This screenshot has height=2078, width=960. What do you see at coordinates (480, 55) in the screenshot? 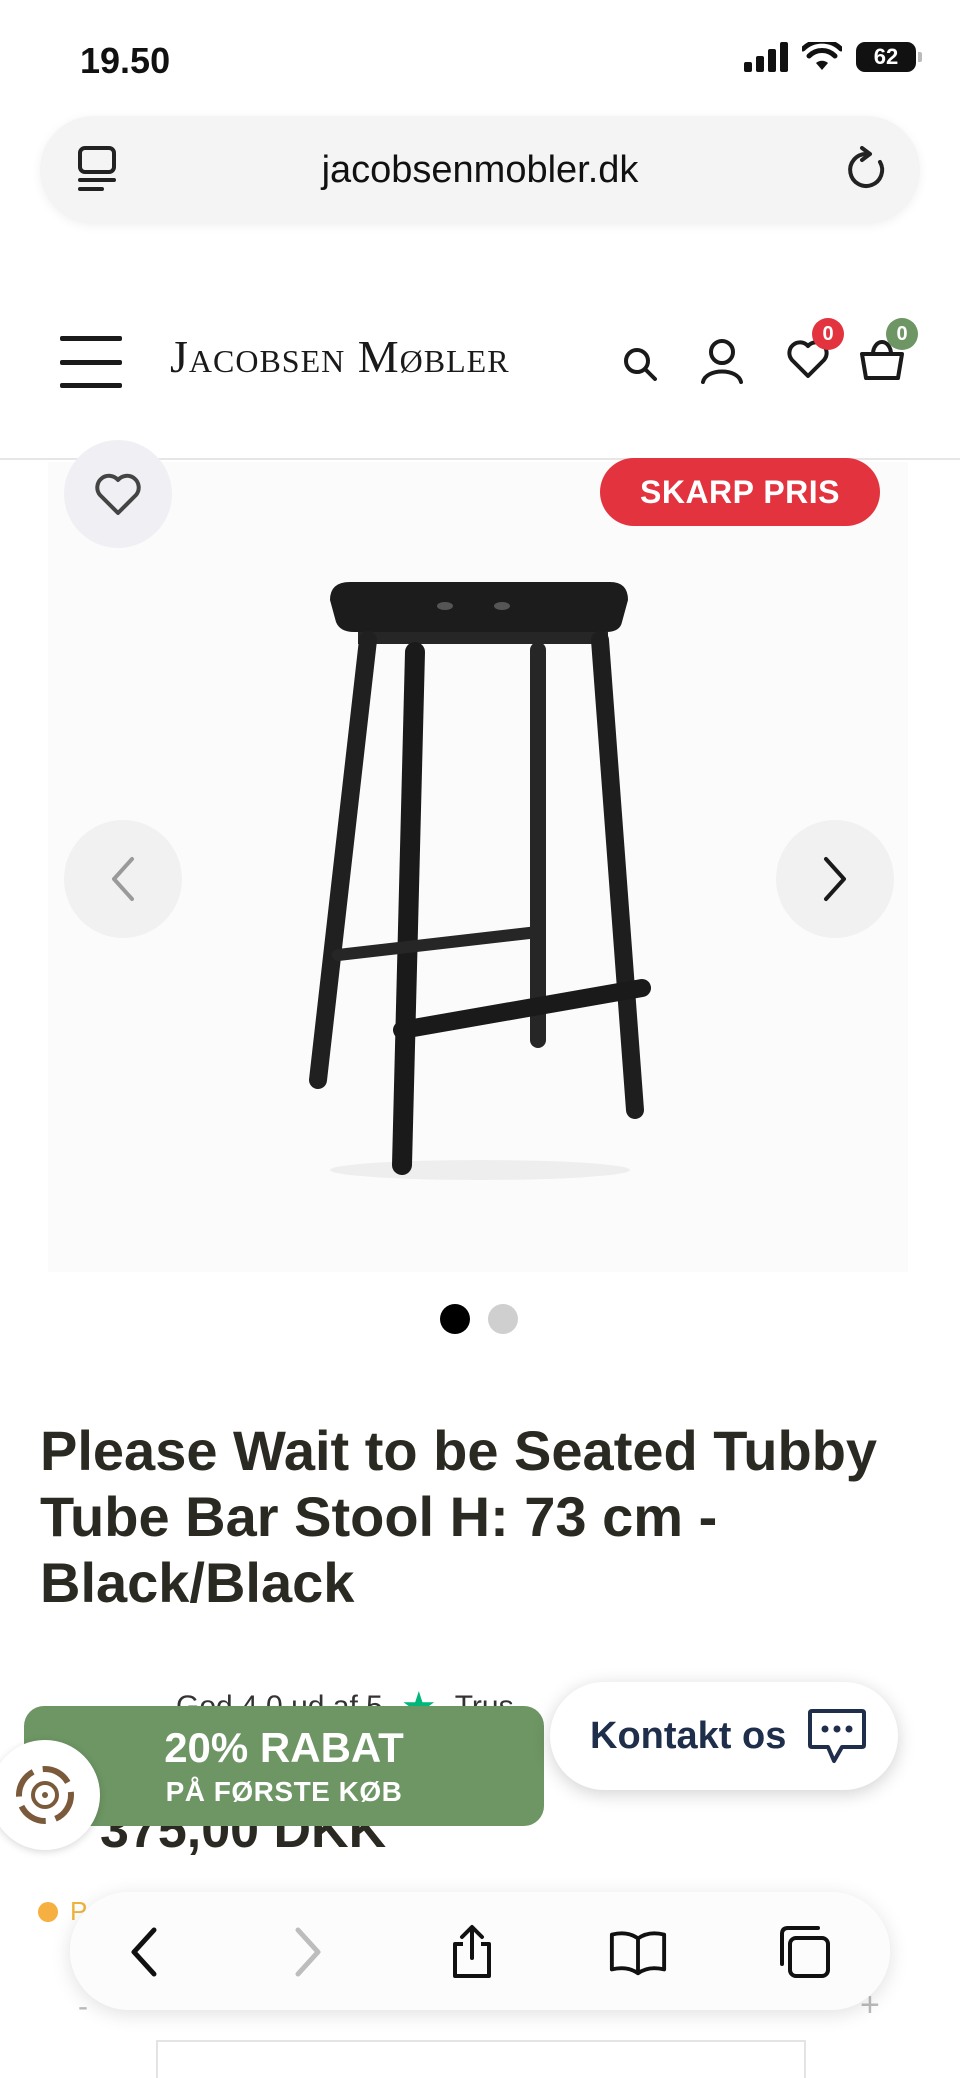
I see `status-bar: 19.50 62` at bounding box center [480, 55].